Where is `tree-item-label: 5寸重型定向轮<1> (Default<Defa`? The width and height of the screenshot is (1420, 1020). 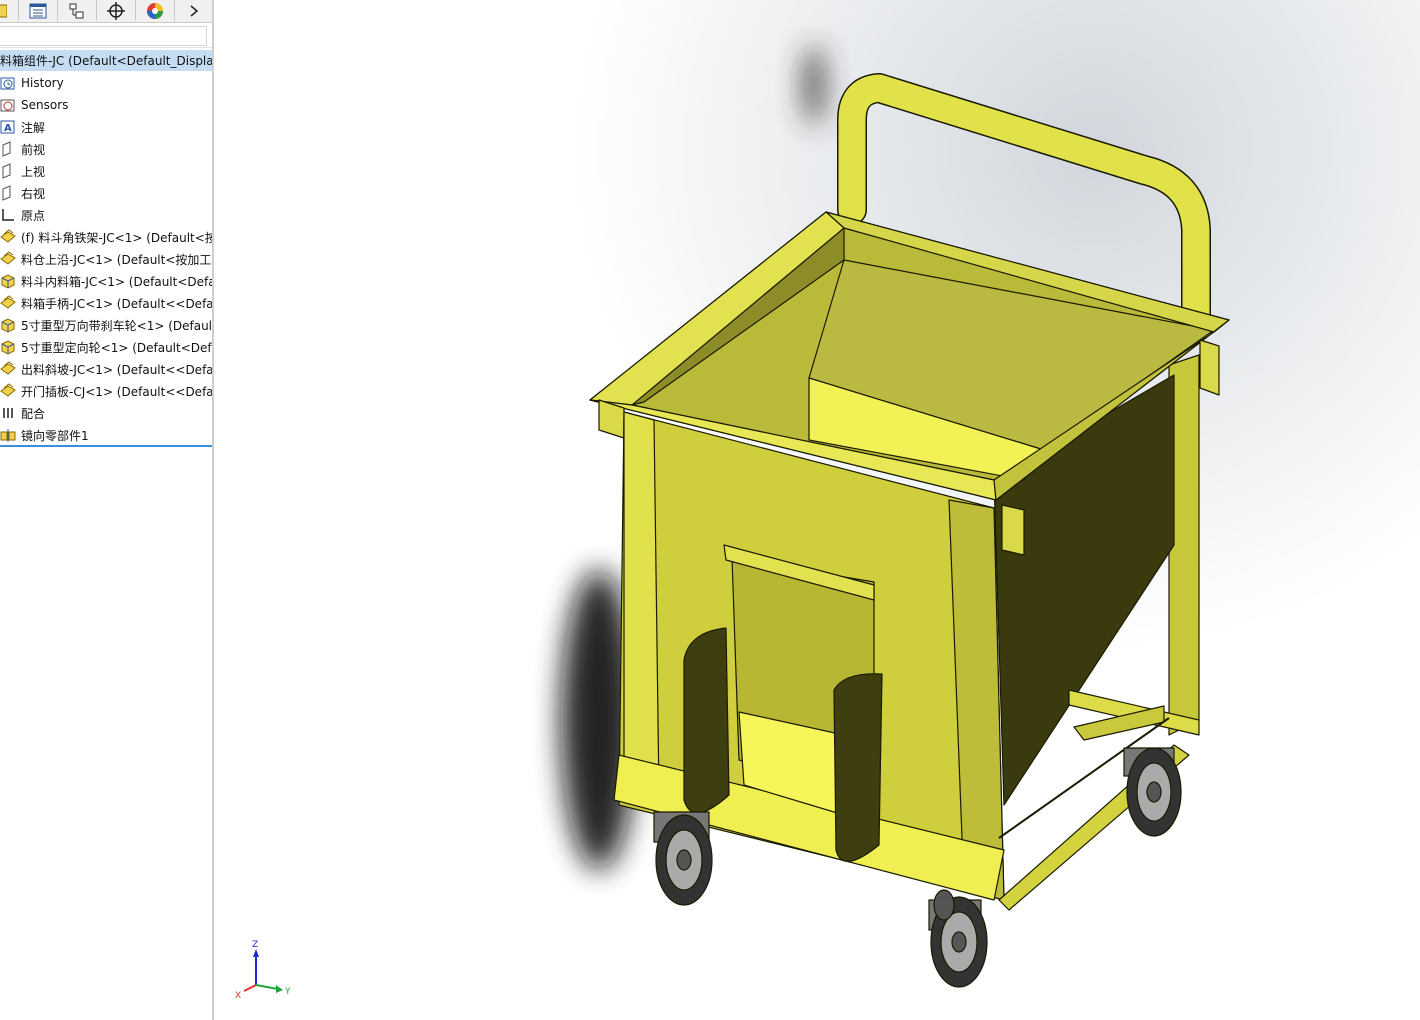
tree-item-label: 5寸重型定向轮<1> (Default<Defa is located at coordinates (116, 347).